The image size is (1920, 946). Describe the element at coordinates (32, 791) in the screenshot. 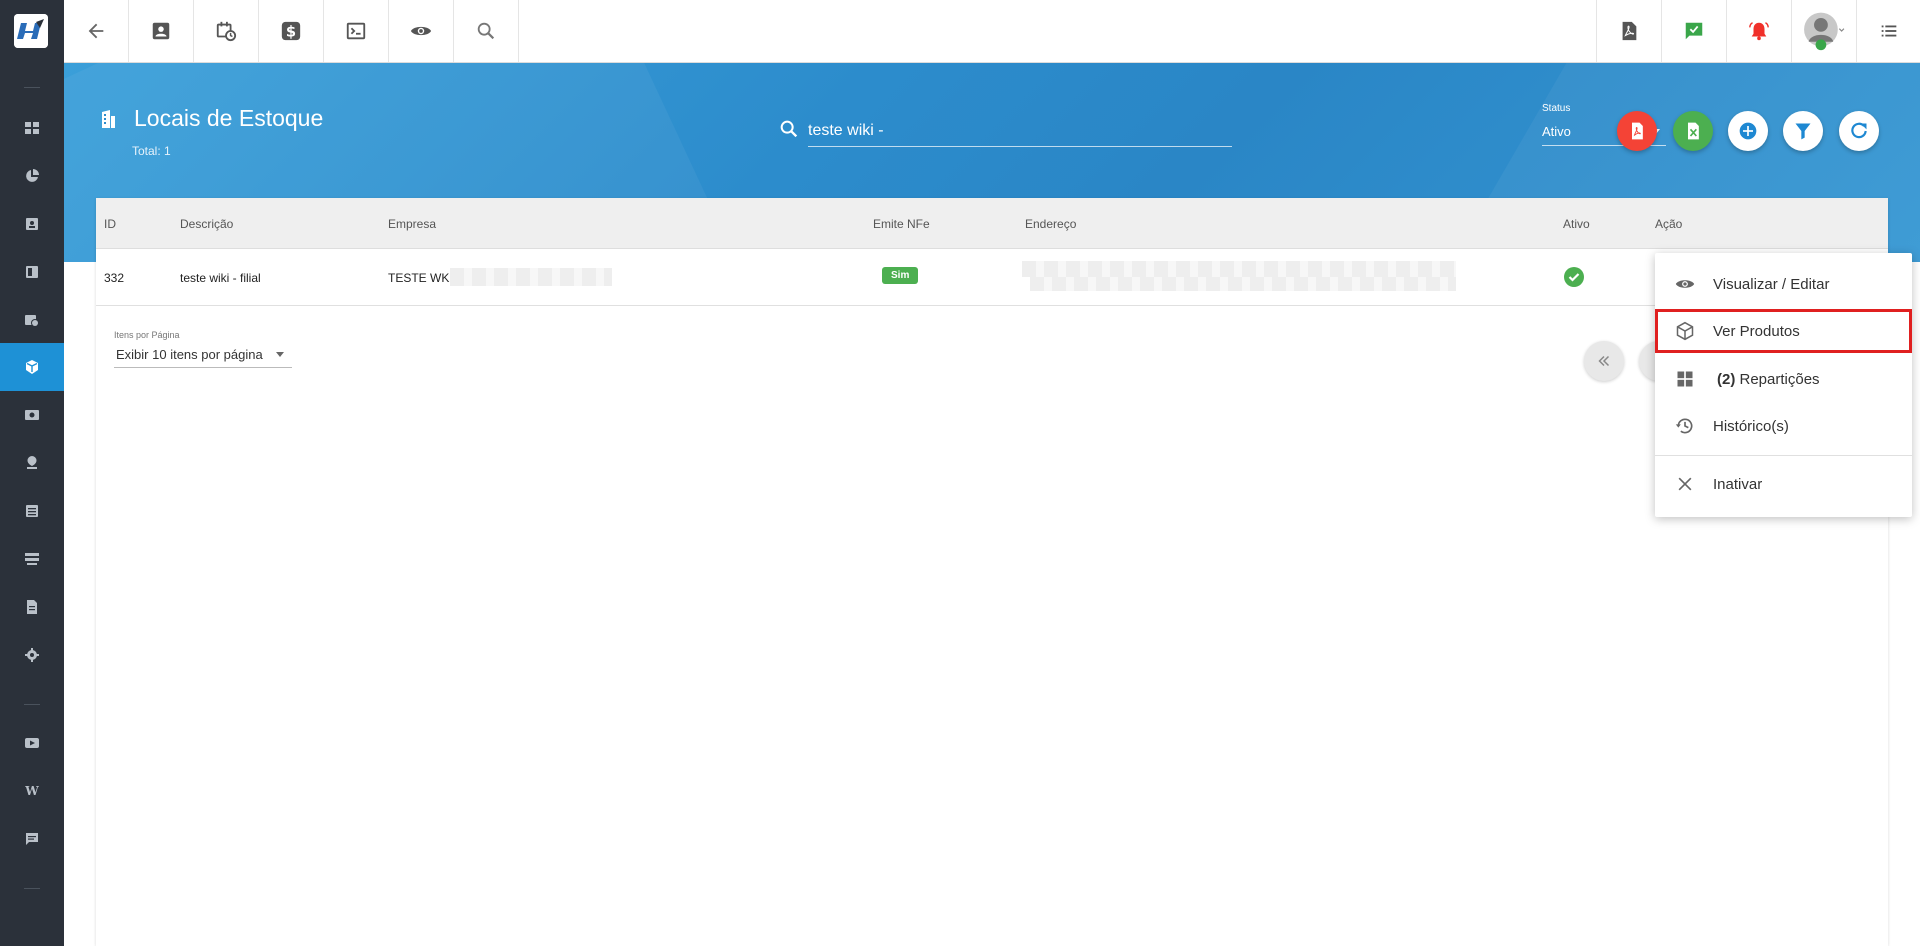

I see `sidebar-item-wiki: W` at that location.